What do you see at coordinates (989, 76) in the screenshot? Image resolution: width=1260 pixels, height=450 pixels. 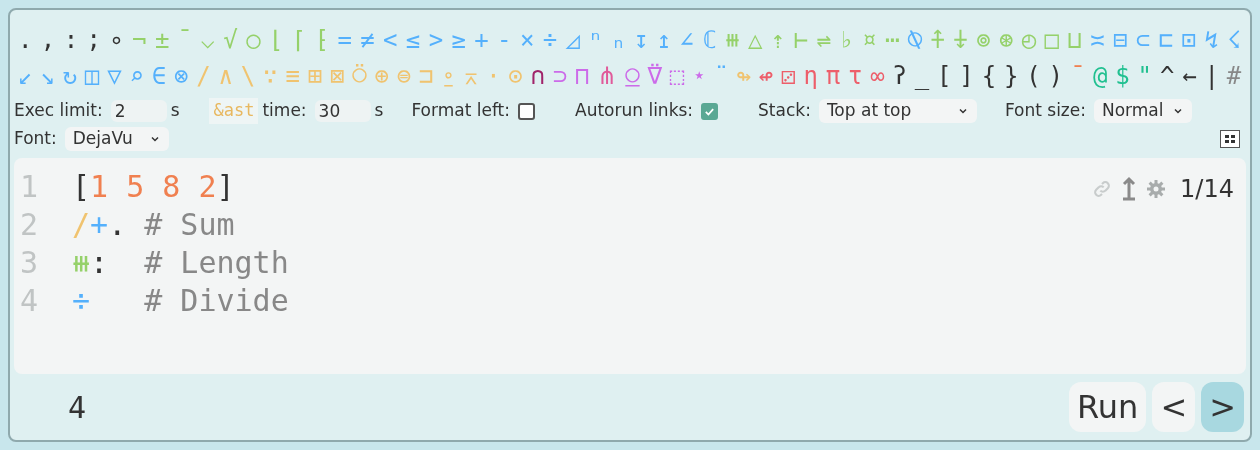 I see `glyph-button: {` at bounding box center [989, 76].